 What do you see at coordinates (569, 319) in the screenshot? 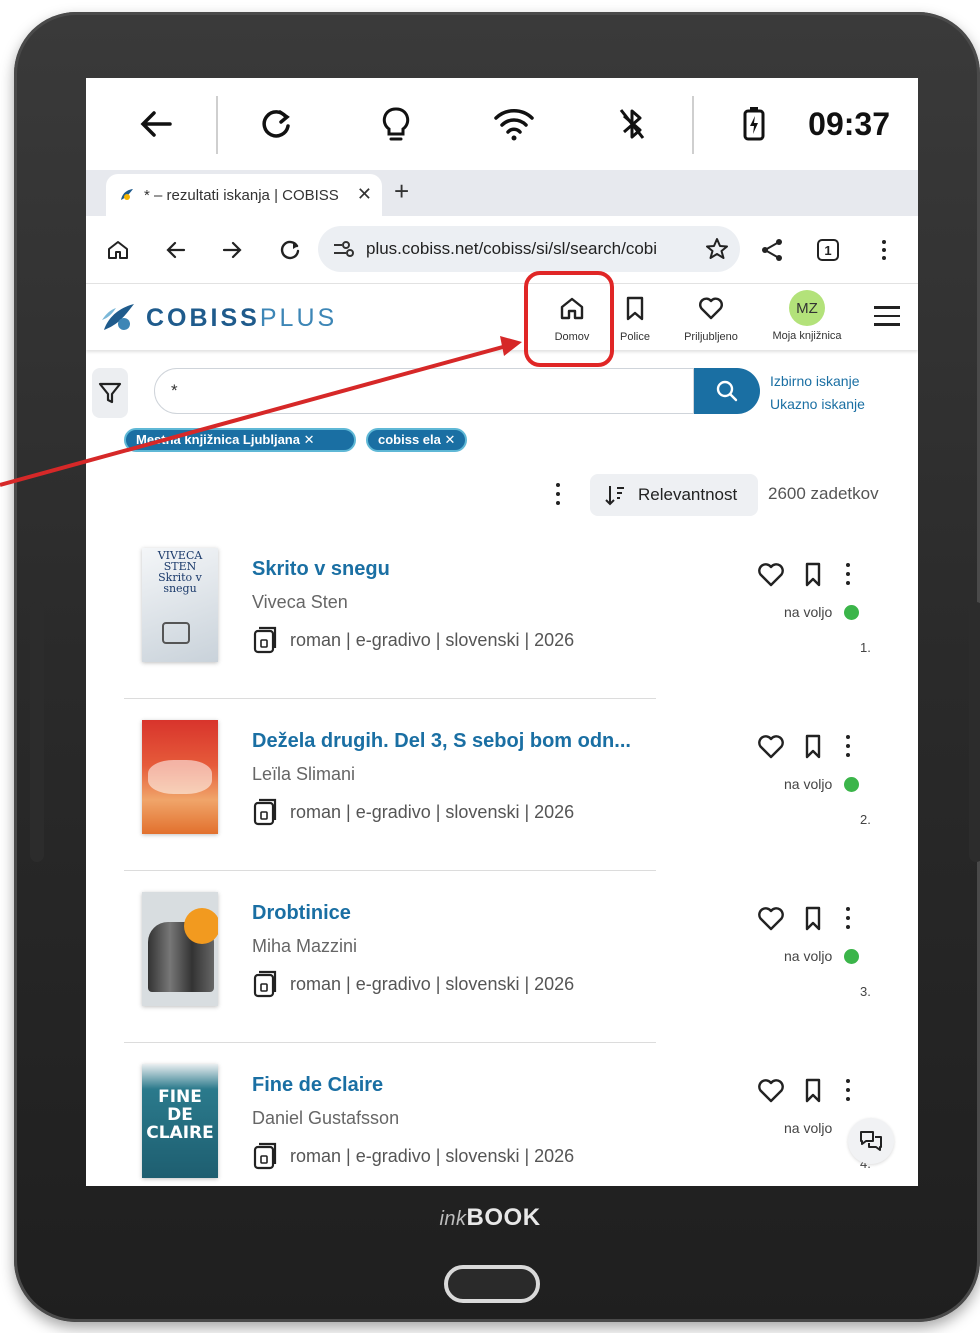
I see `home-highlight-box` at bounding box center [569, 319].